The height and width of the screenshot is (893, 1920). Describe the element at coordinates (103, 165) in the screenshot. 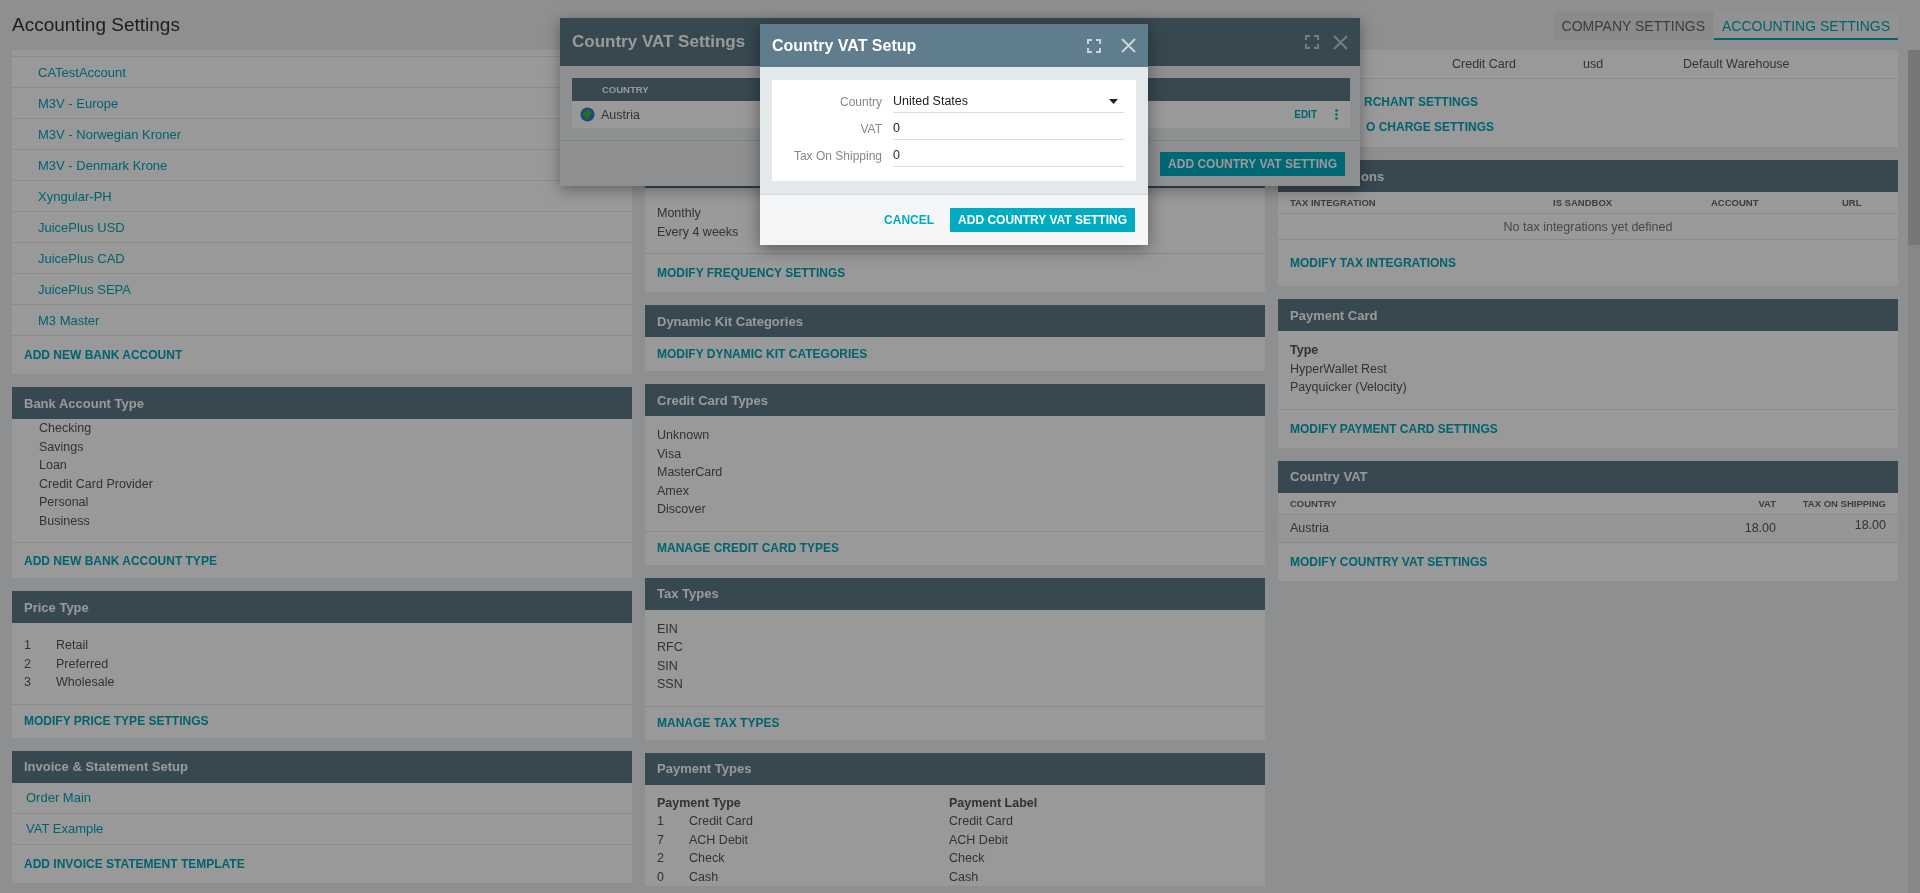

I see `bank-account-link: M3V - Denmark Krone` at that location.